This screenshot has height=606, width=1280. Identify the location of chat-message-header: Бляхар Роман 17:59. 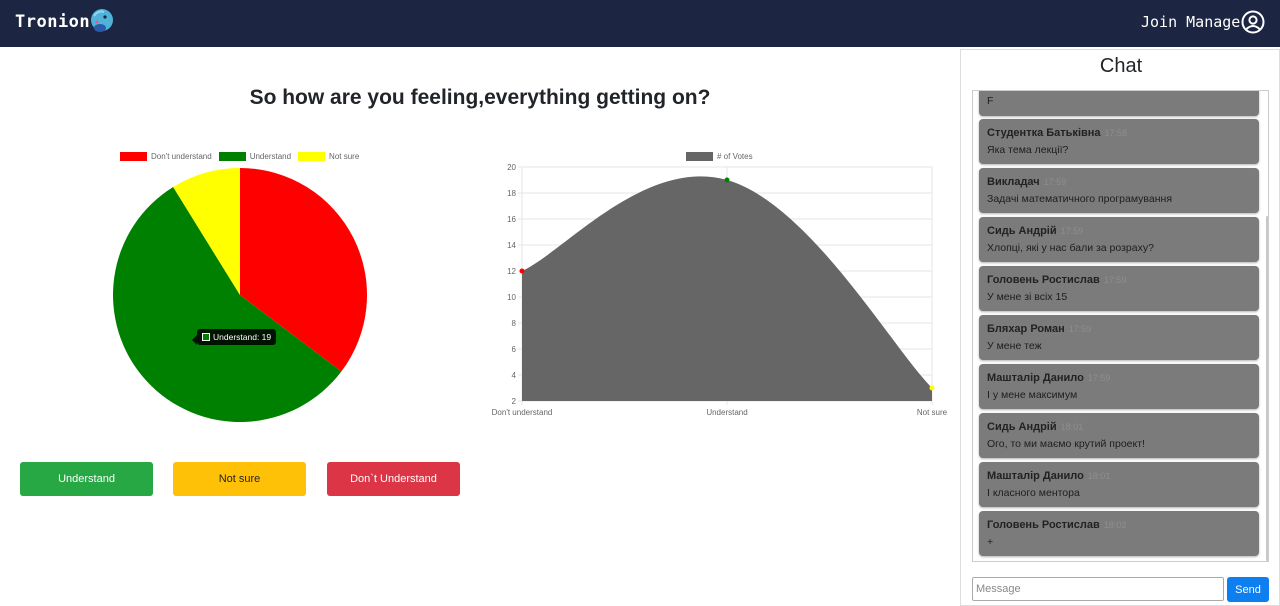
(1039, 329).